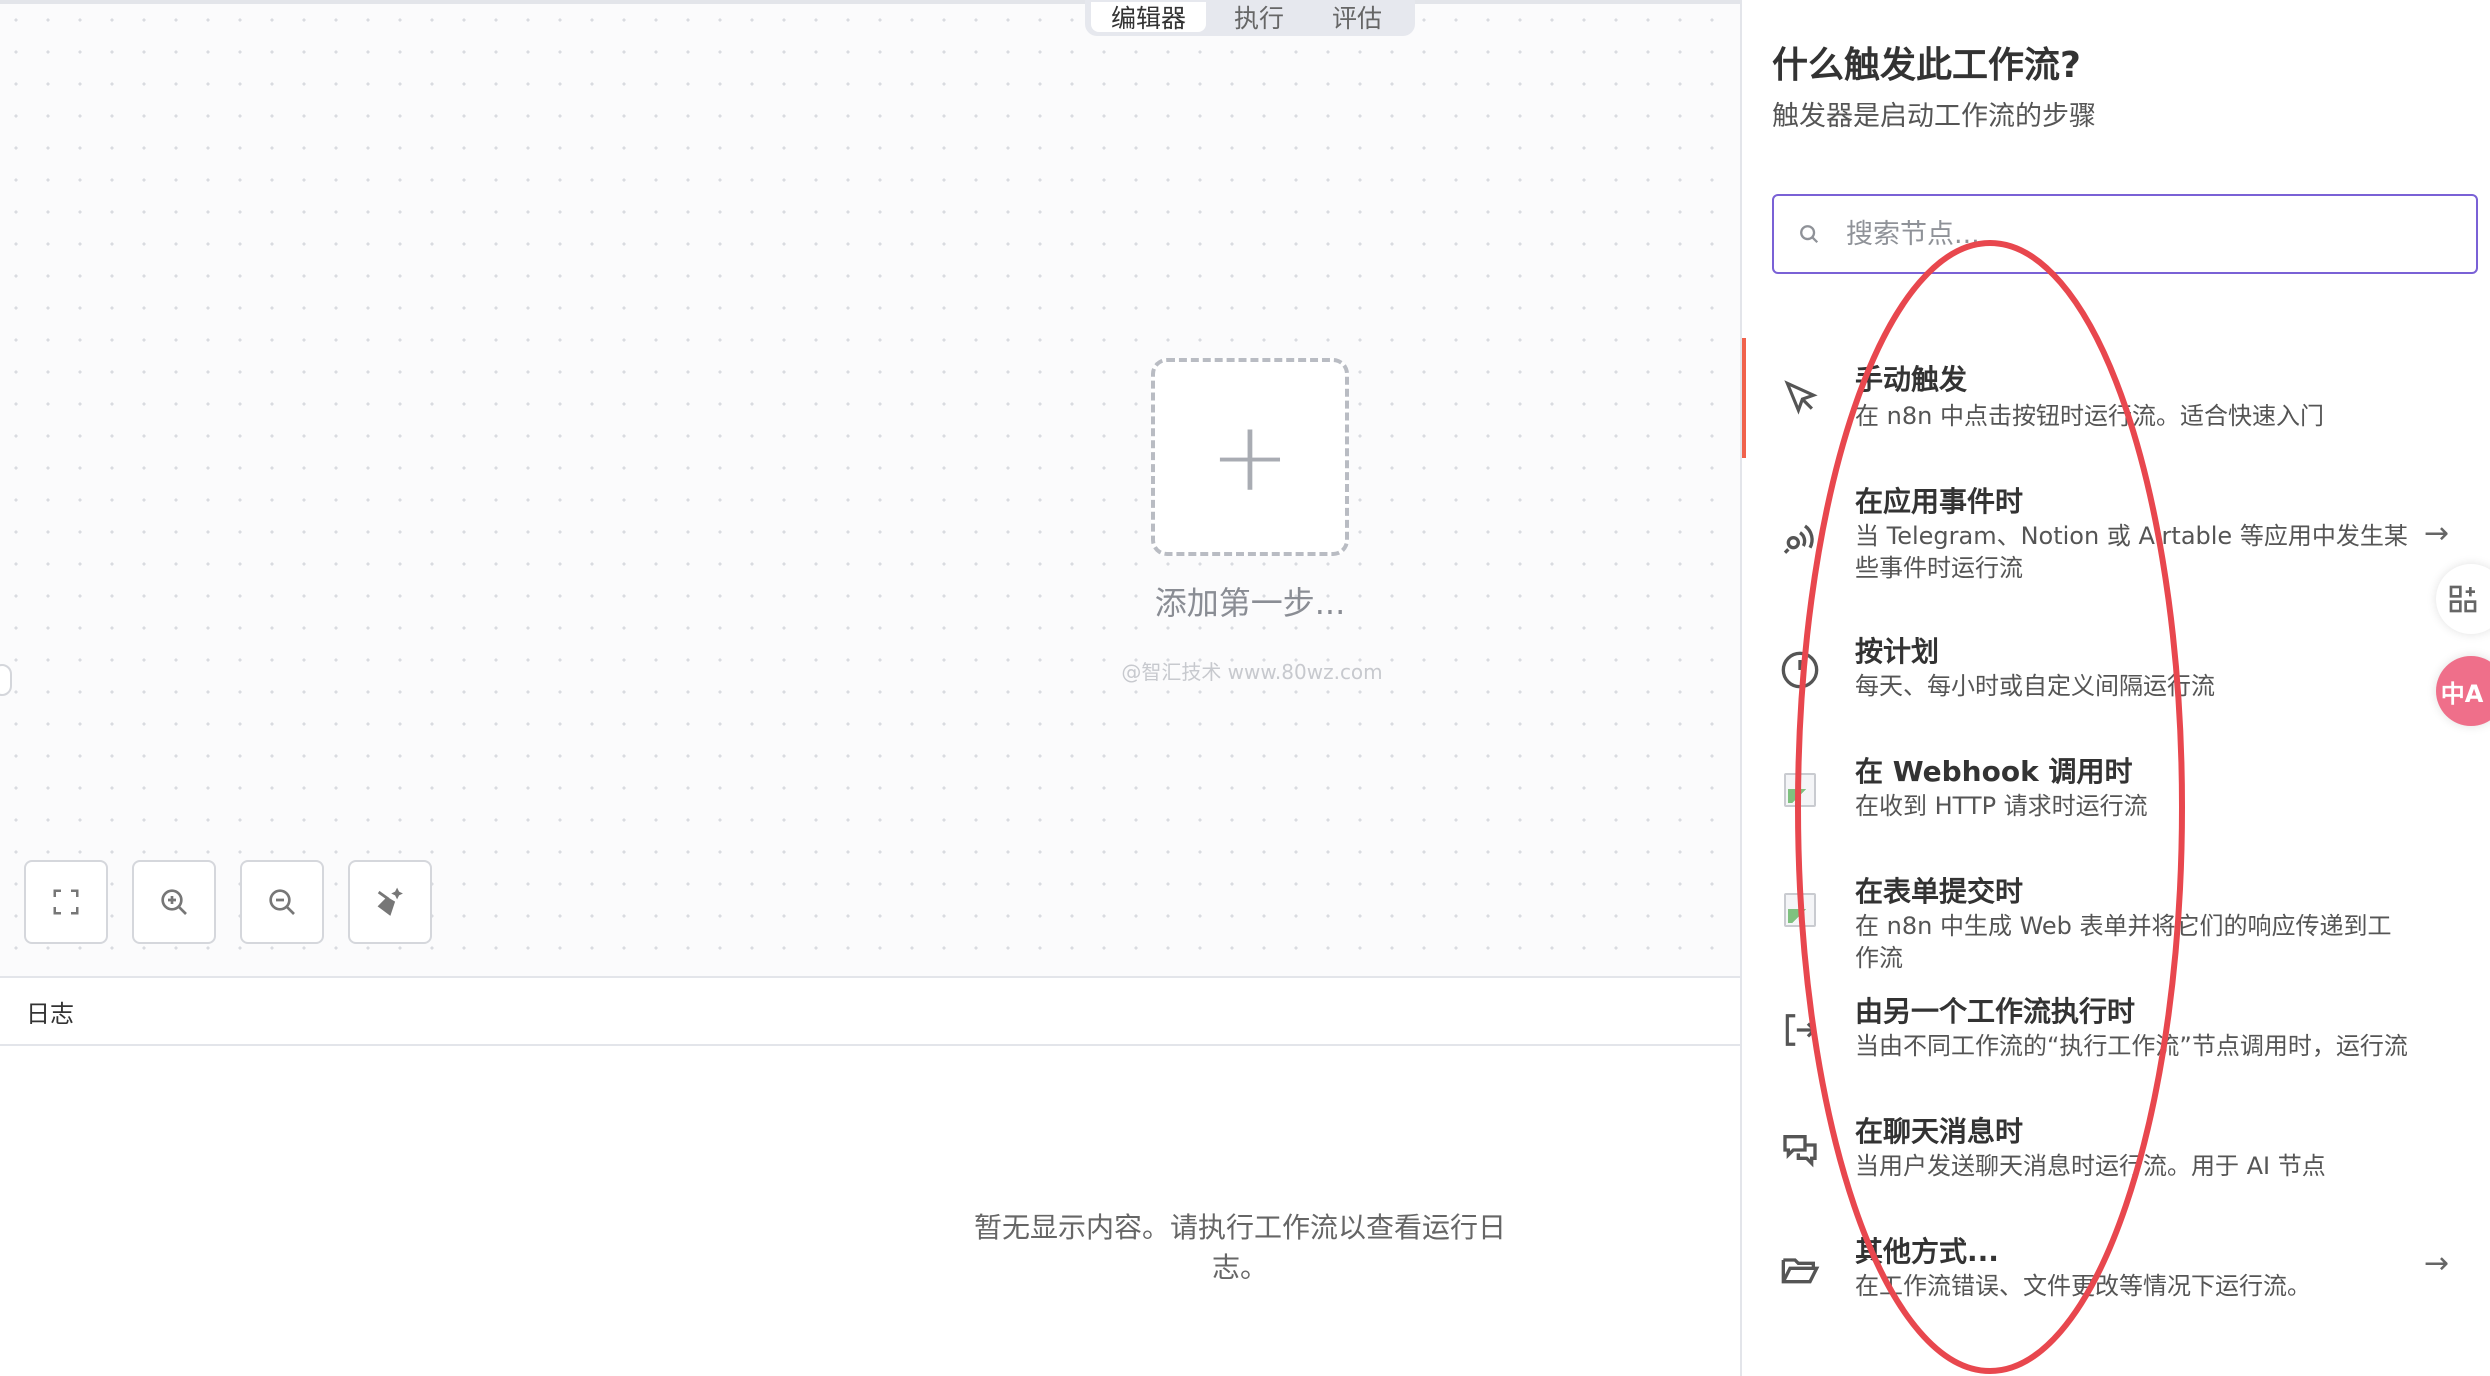  I want to click on trigger-item-title: 由另一个工作流执行时, so click(1995, 1011).